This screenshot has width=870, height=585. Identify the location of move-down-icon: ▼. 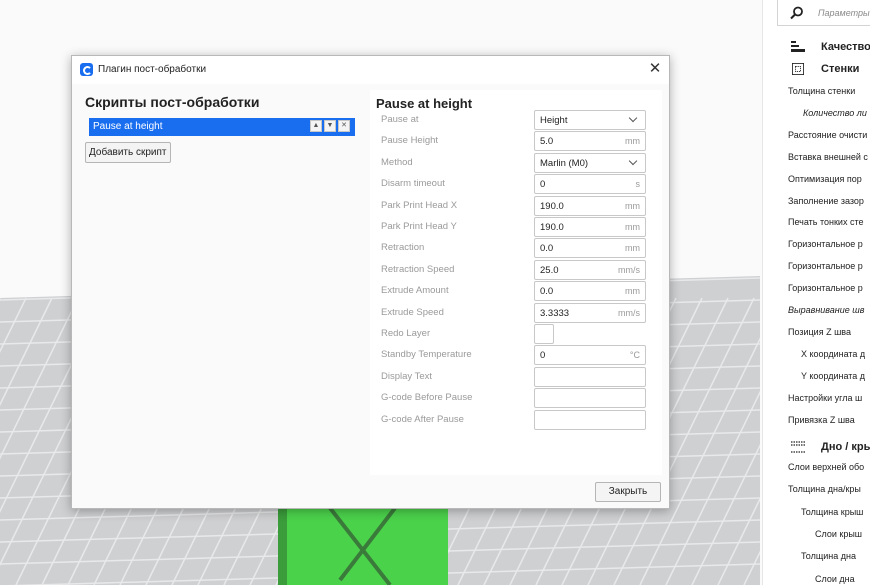
(330, 126).